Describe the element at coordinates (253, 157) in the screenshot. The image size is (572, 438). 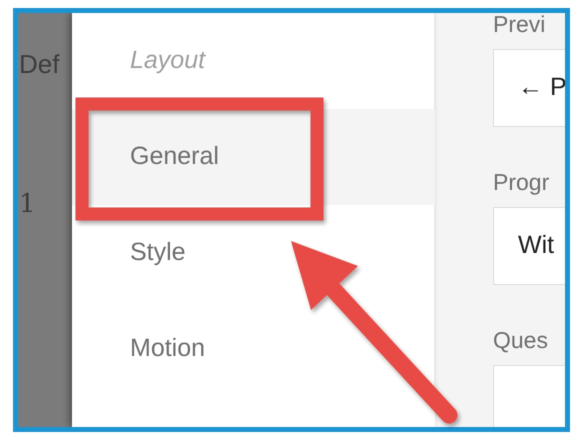
I see `menu-item: General` at that location.